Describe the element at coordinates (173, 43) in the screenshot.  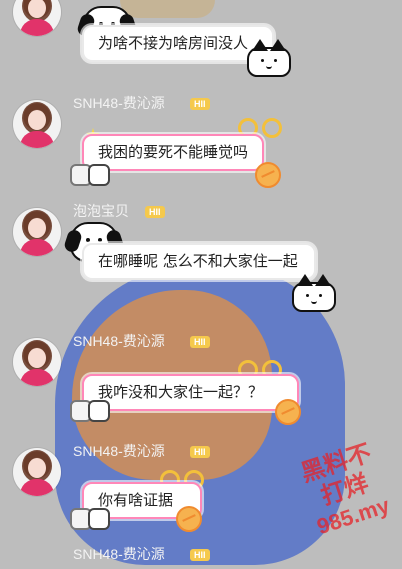
I see `message-text: 为啥不接为啥房间没人` at that location.